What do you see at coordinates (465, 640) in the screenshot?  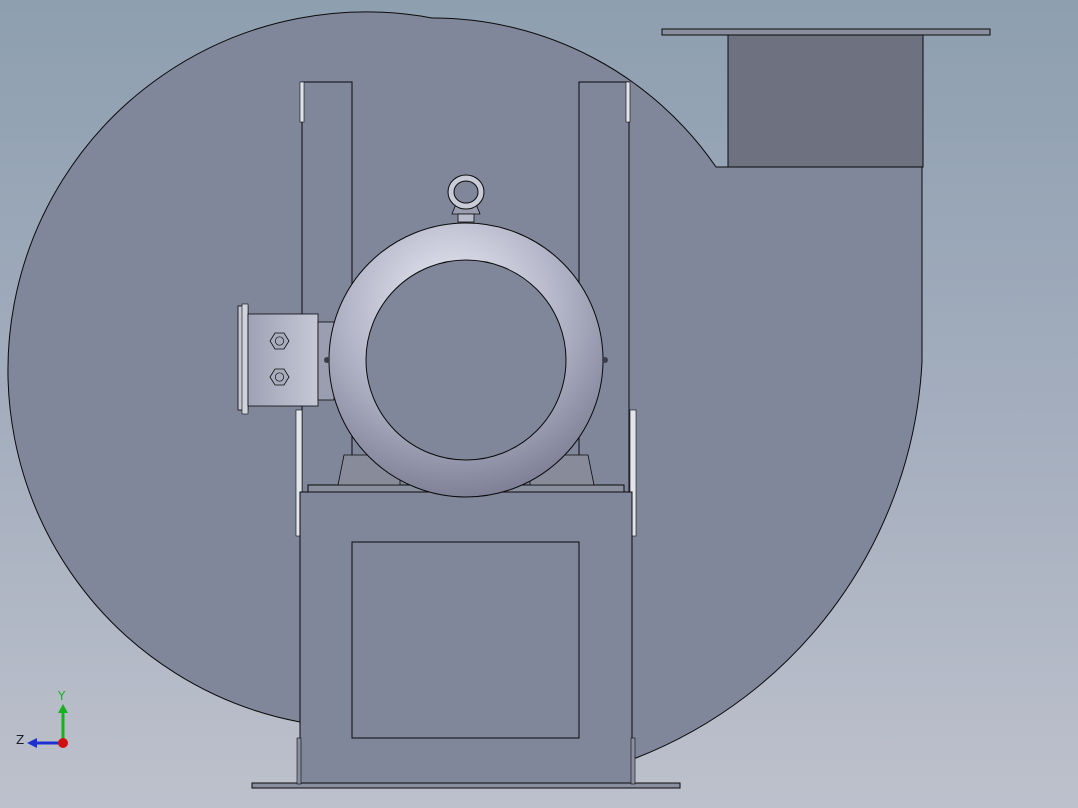 I see `pedestal-panel` at bounding box center [465, 640].